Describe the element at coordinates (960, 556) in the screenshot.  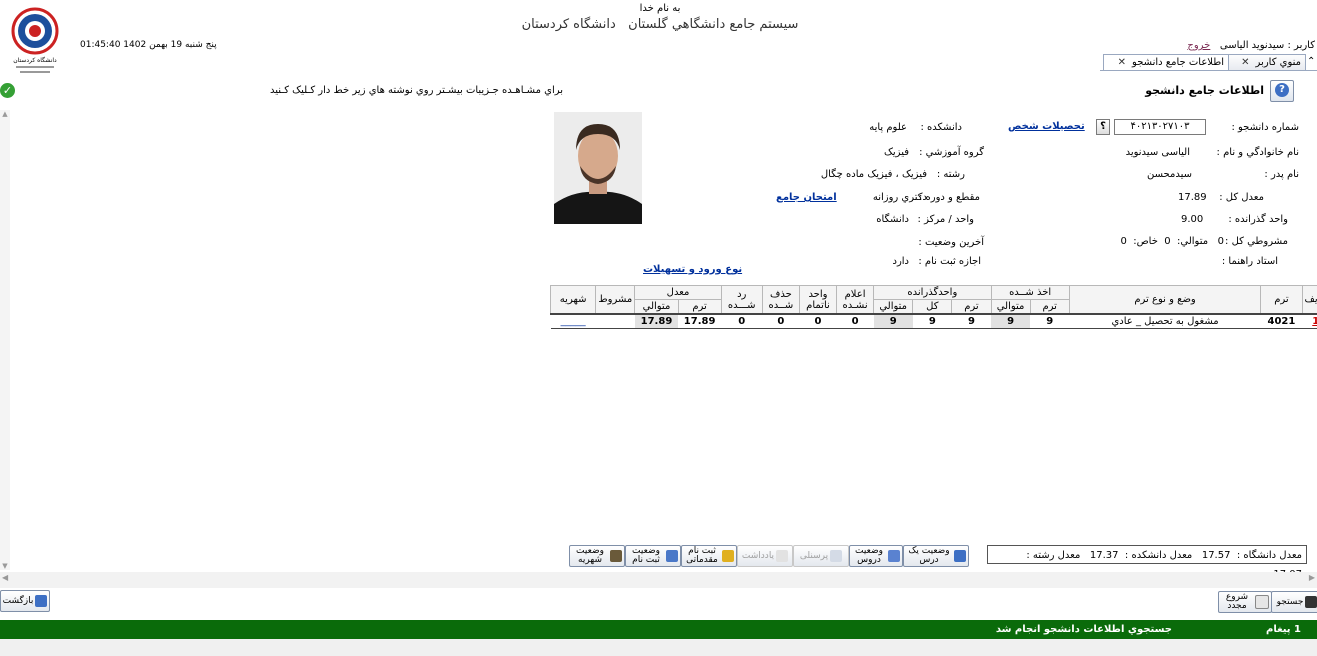
I see `checklist-icon` at that location.